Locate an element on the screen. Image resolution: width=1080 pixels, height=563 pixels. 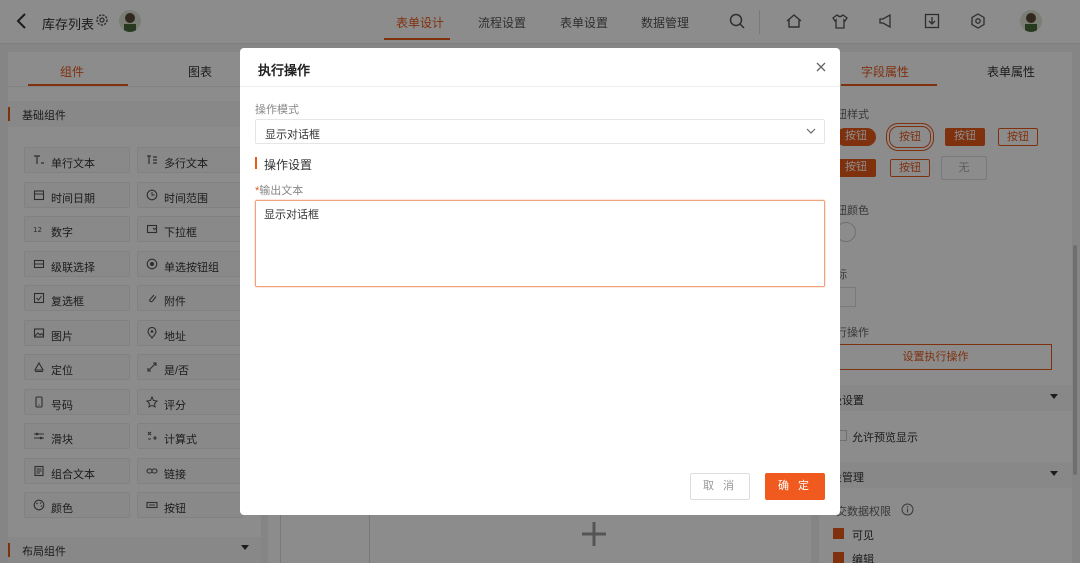
section-label: 操作设置 is located at coordinates (288, 165).